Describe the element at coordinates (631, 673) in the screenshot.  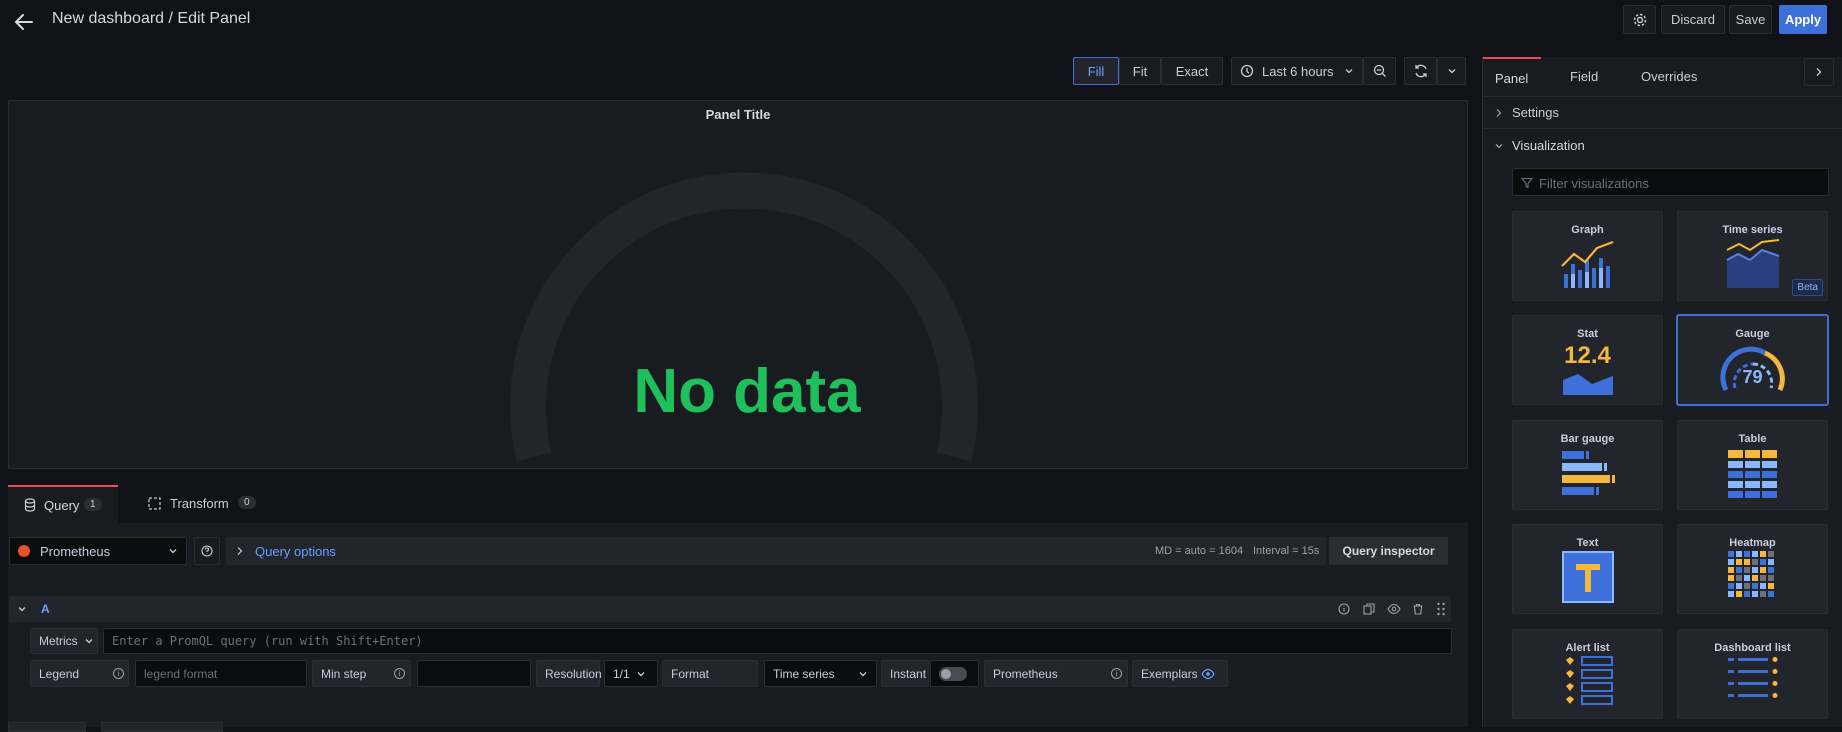
I see `resolution-select: 1/1` at that location.